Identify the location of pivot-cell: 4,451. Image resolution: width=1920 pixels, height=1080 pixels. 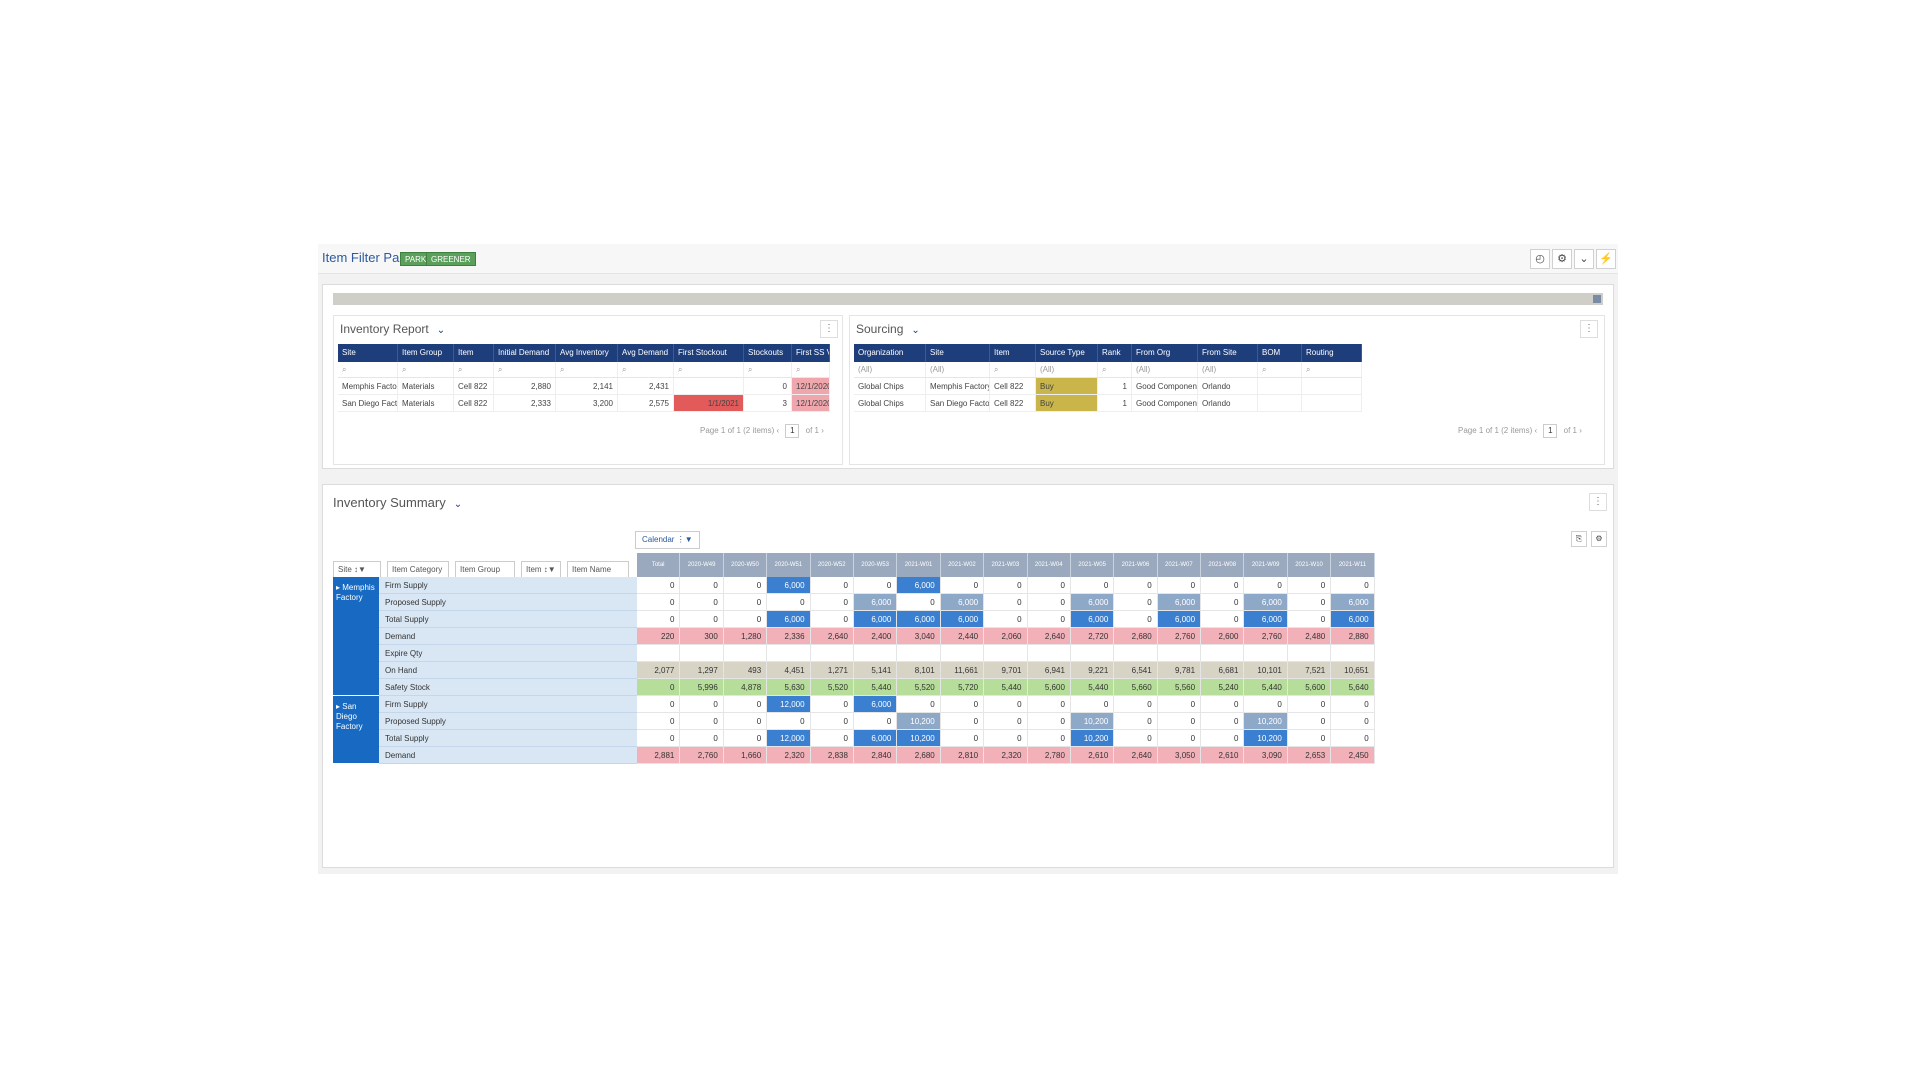
(789, 670).